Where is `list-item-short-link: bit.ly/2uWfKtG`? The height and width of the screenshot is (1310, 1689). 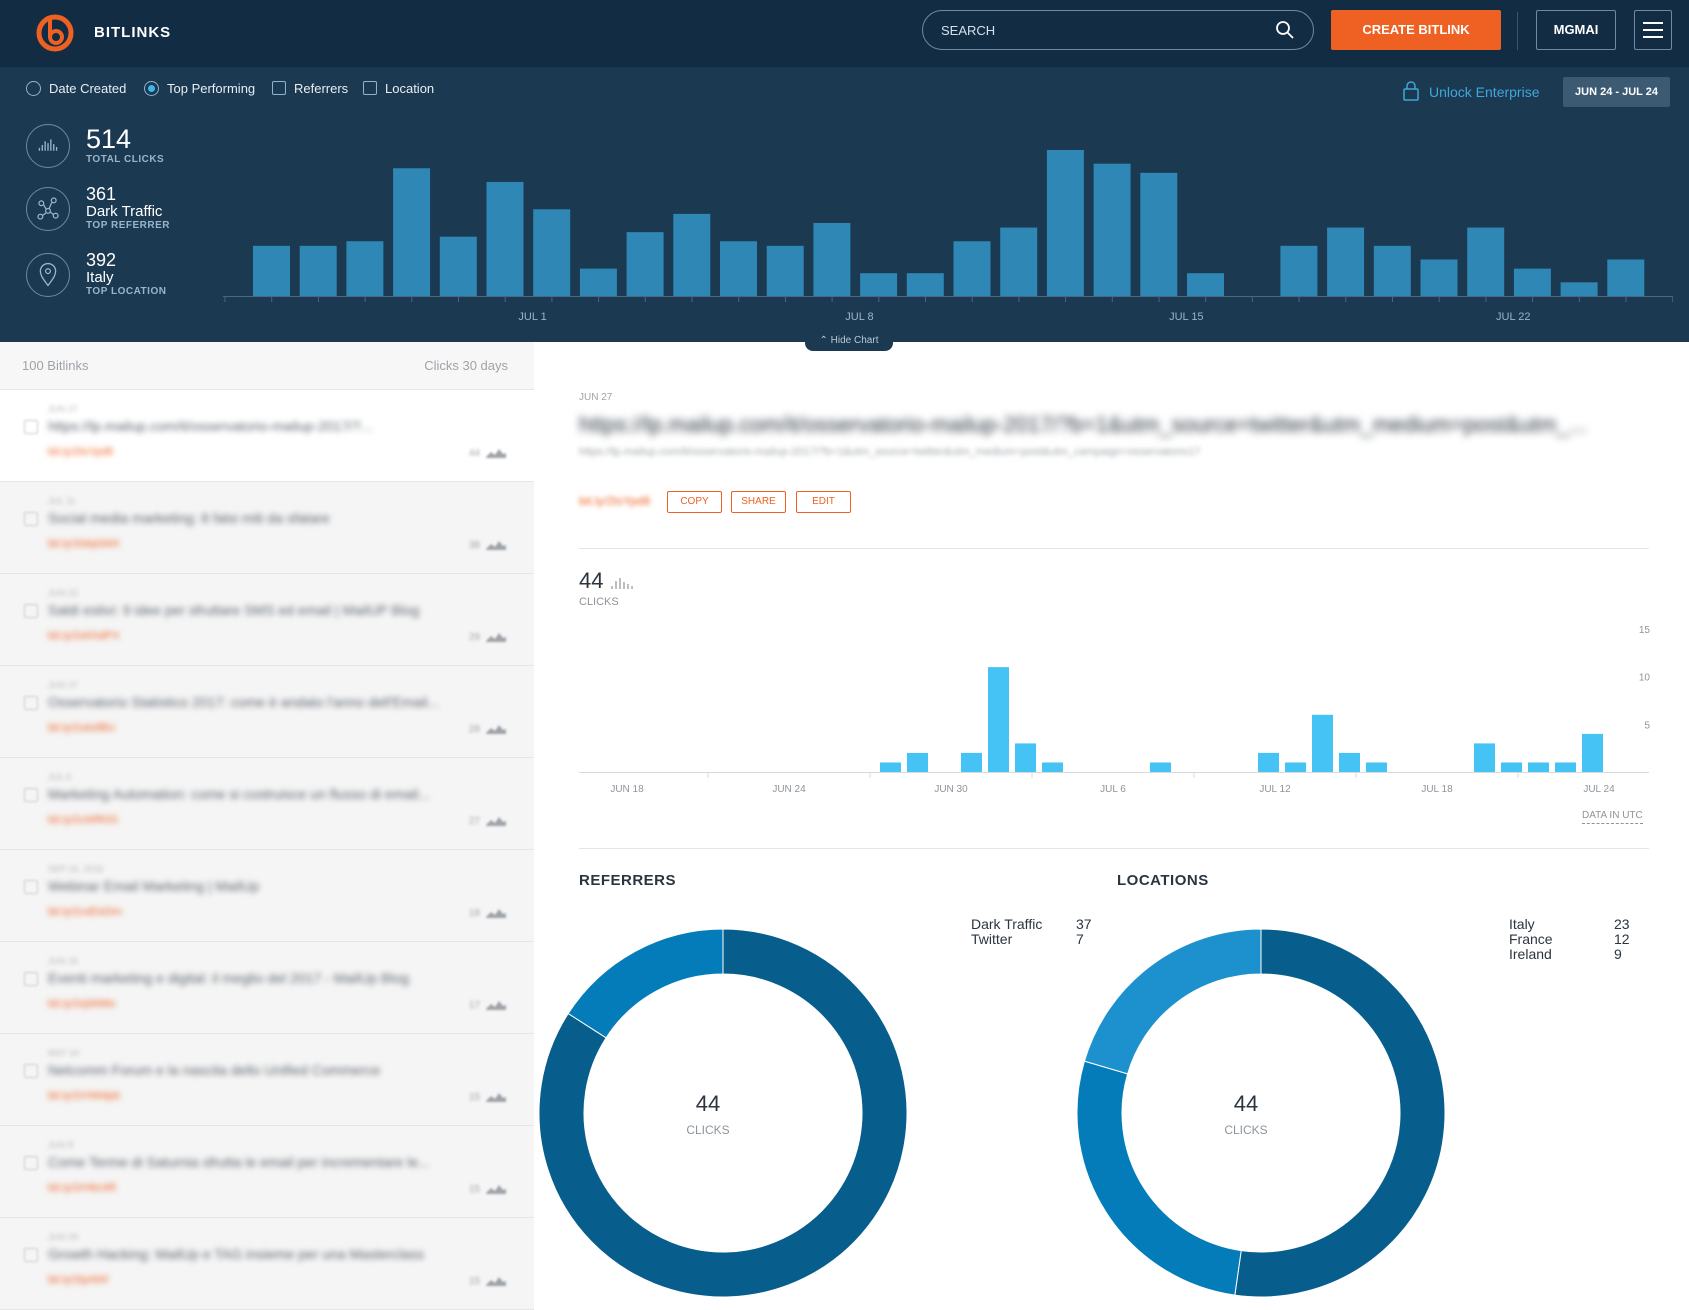 list-item-short-link: bit.ly/2uWfKtG is located at coordinates (83, 820).